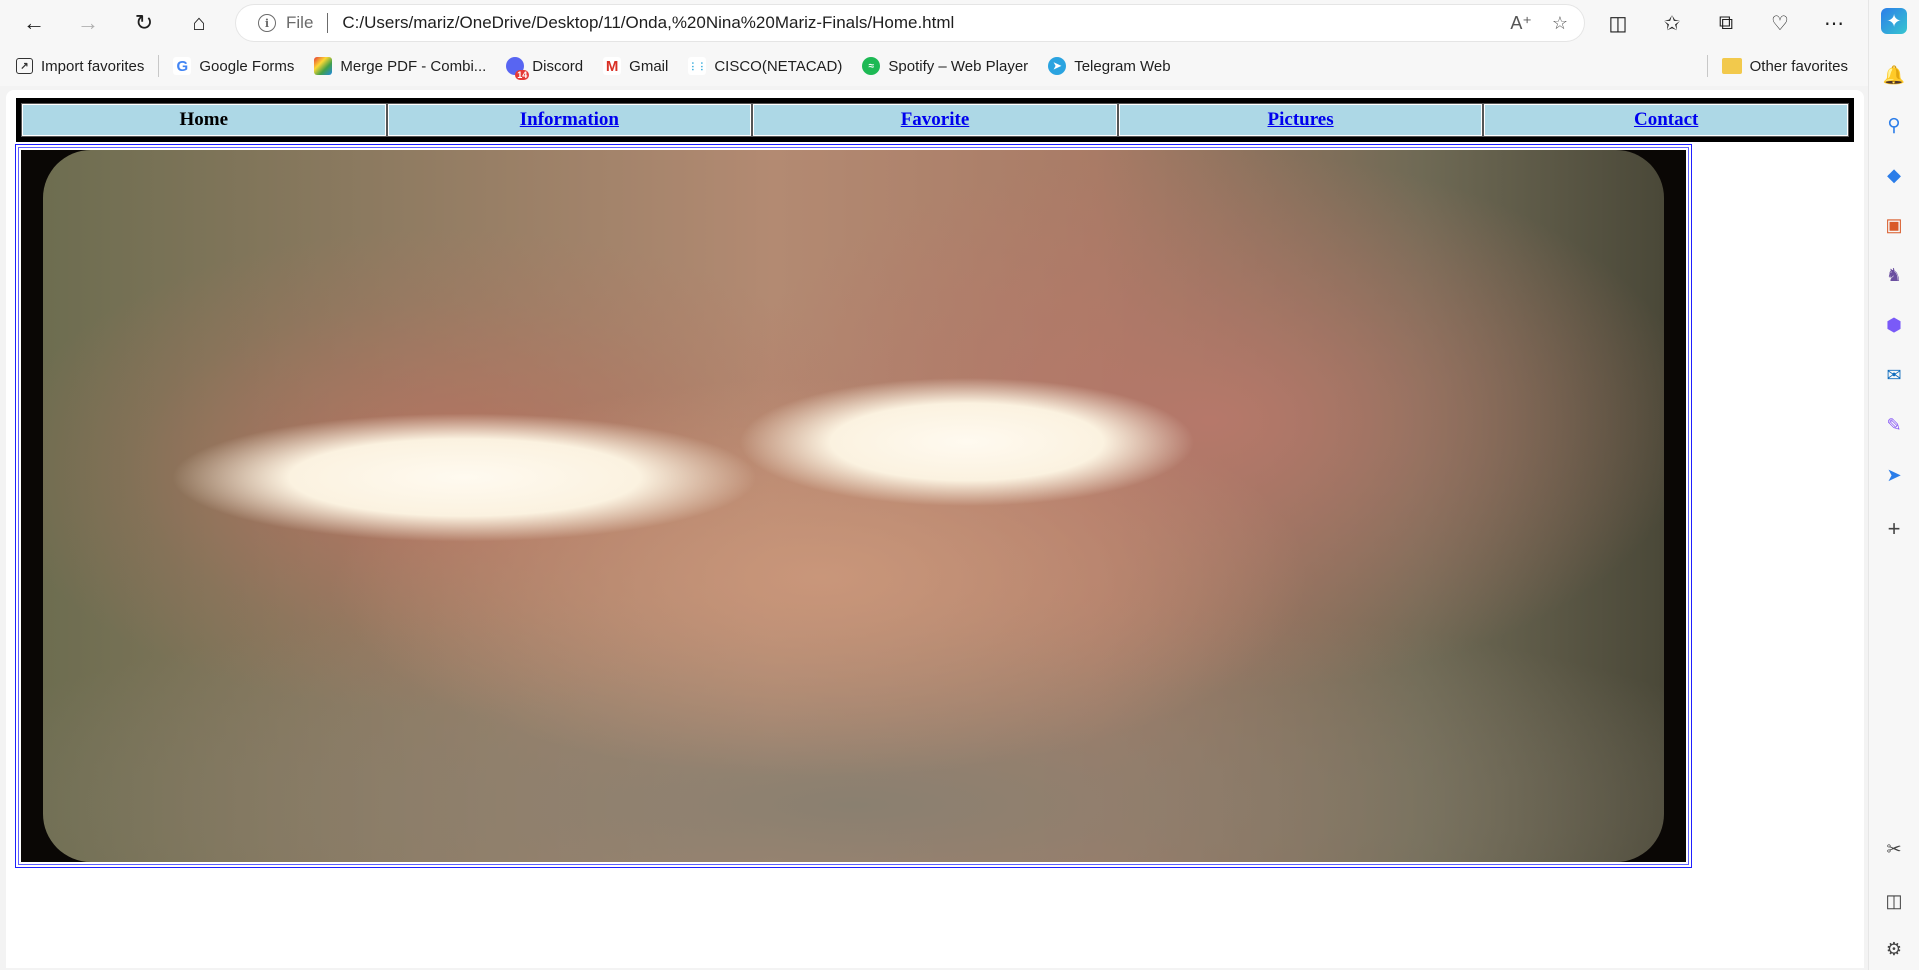  I want to click on favorite-label: Discord, so click(558, 66).